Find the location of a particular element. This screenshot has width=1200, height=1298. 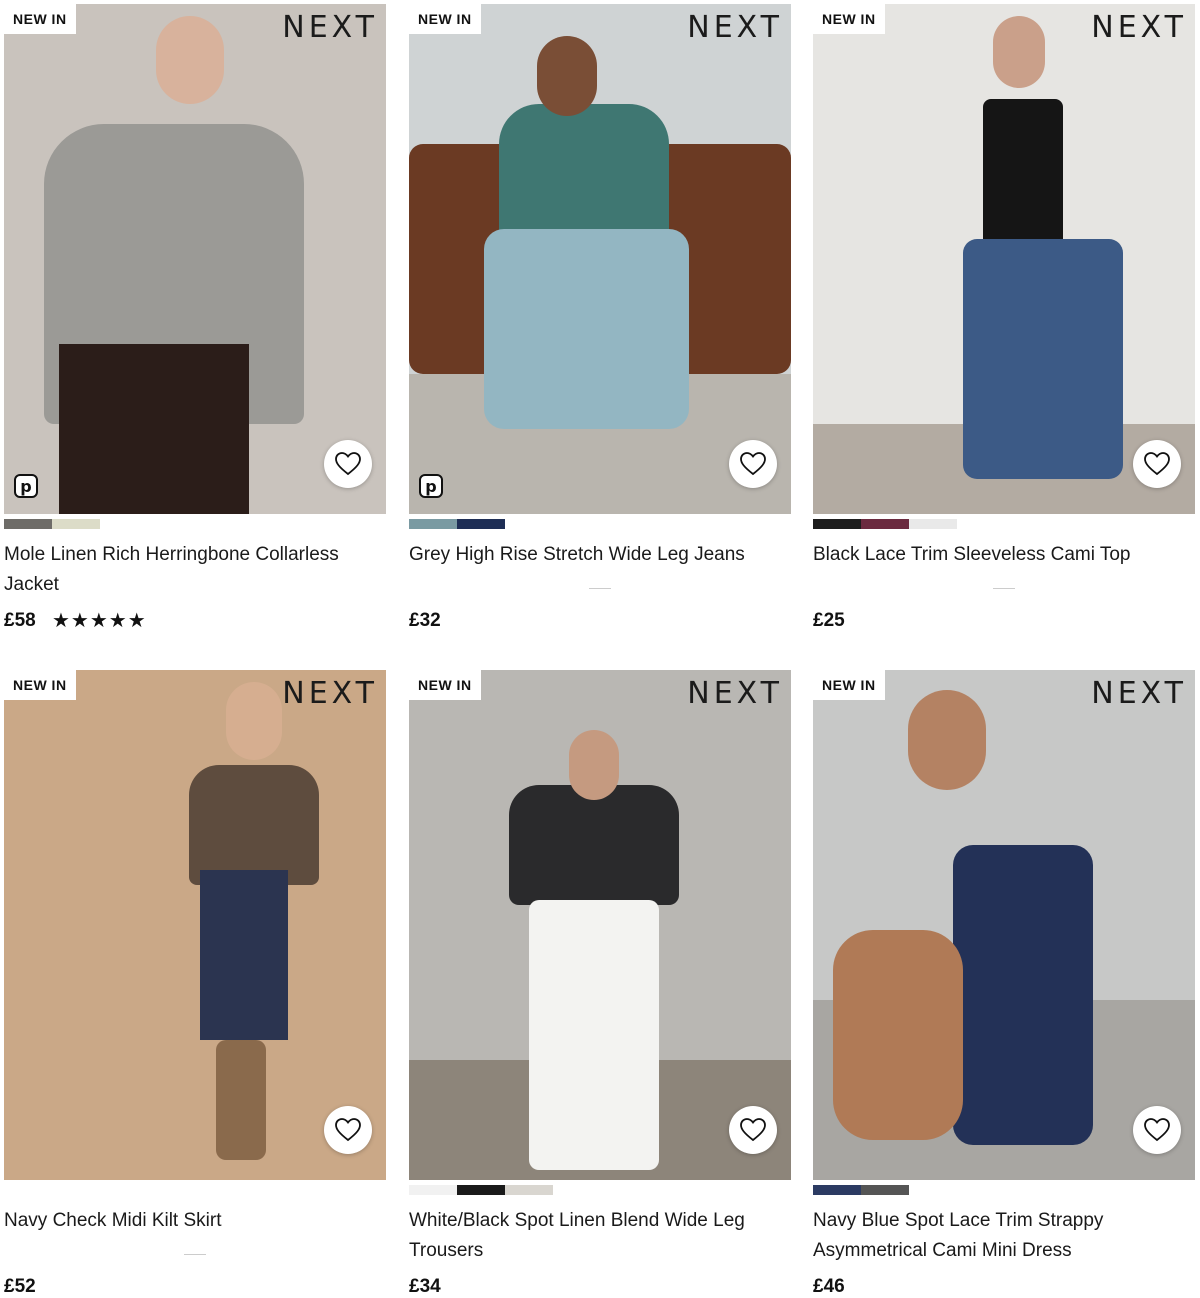

product-price: £34 is located at coordinates (425, 1286).